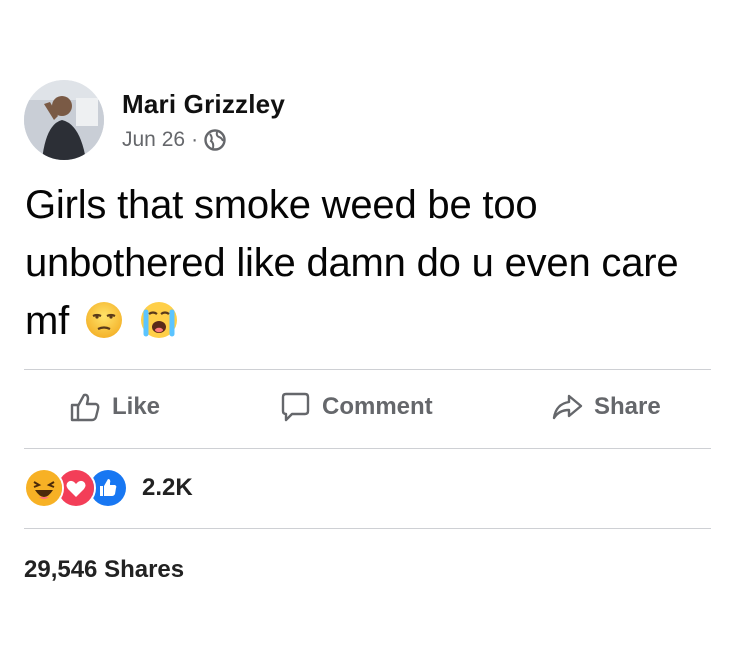 This screenshot has height=655, width=735. I want to click on avatar, so click(64, 120).